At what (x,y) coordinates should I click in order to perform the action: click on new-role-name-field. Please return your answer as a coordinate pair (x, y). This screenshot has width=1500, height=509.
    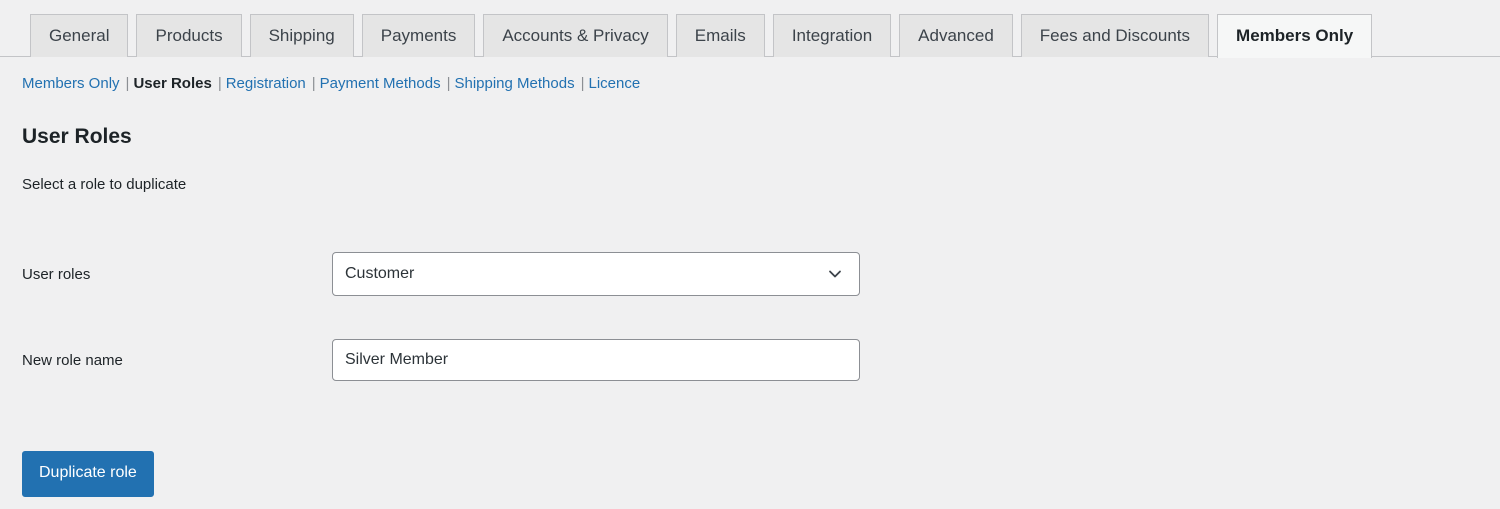
    Looking at the image, I should click on (596, 360).